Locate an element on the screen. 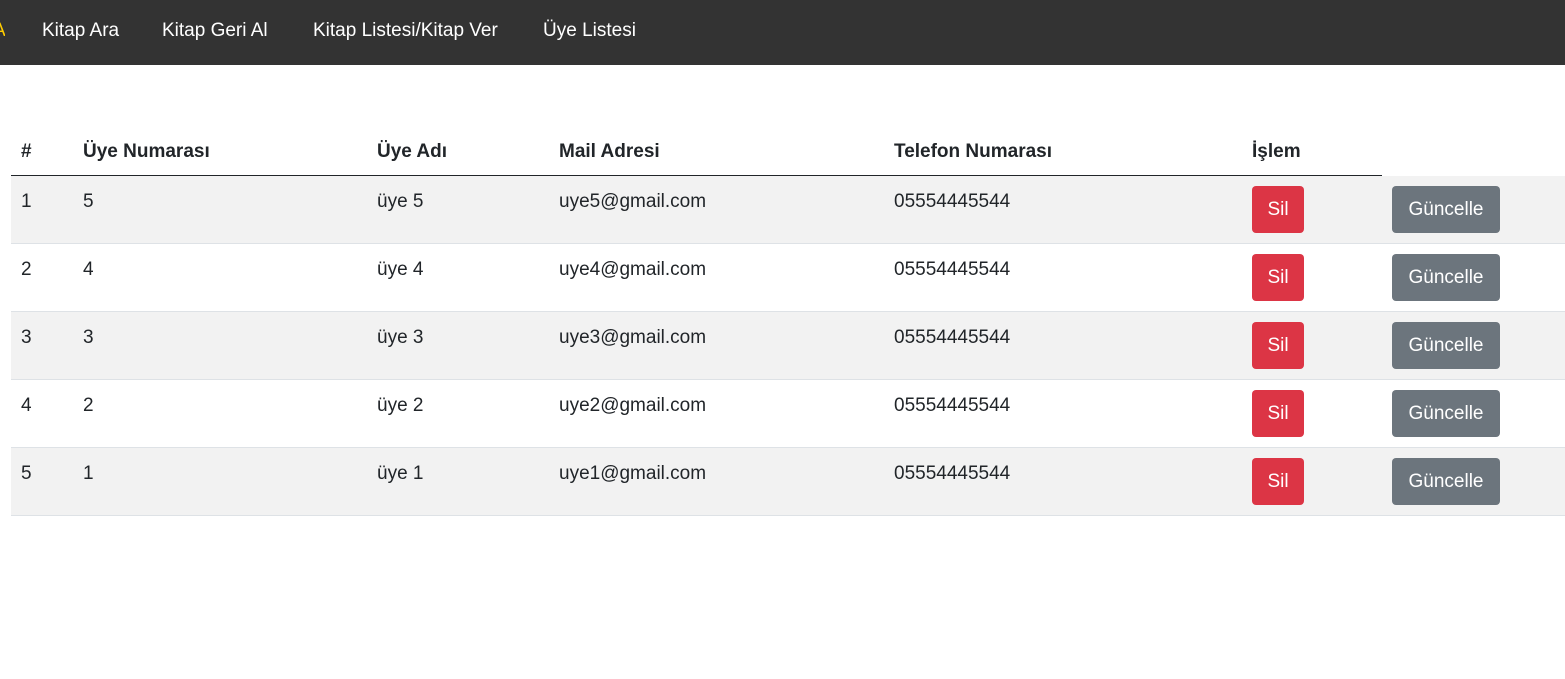 The image size is (1565, 679). header-member-number: Üye Numarası is located at coordinates (146, 151).